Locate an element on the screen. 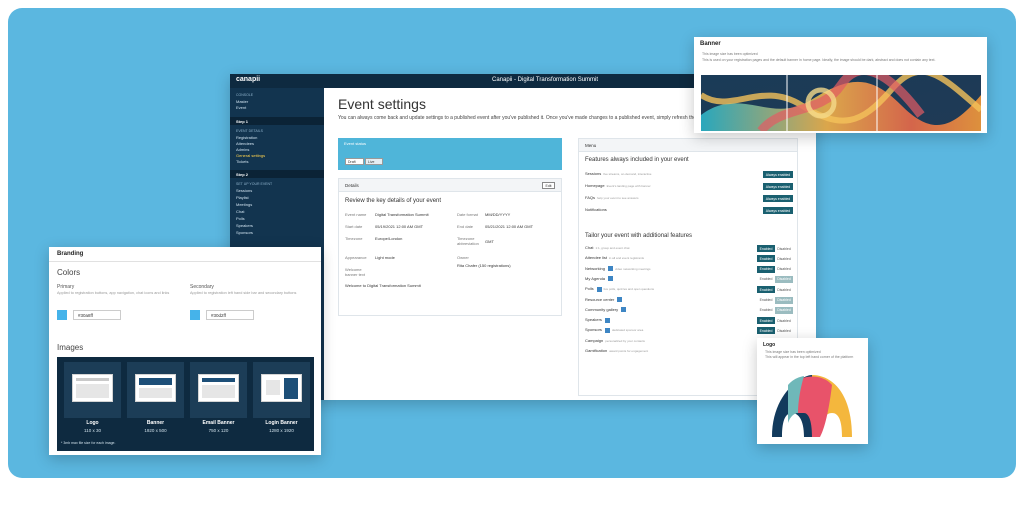 The image size is (1024, 505). logo-popup-title: Logo is located at coordinates (769, 345).